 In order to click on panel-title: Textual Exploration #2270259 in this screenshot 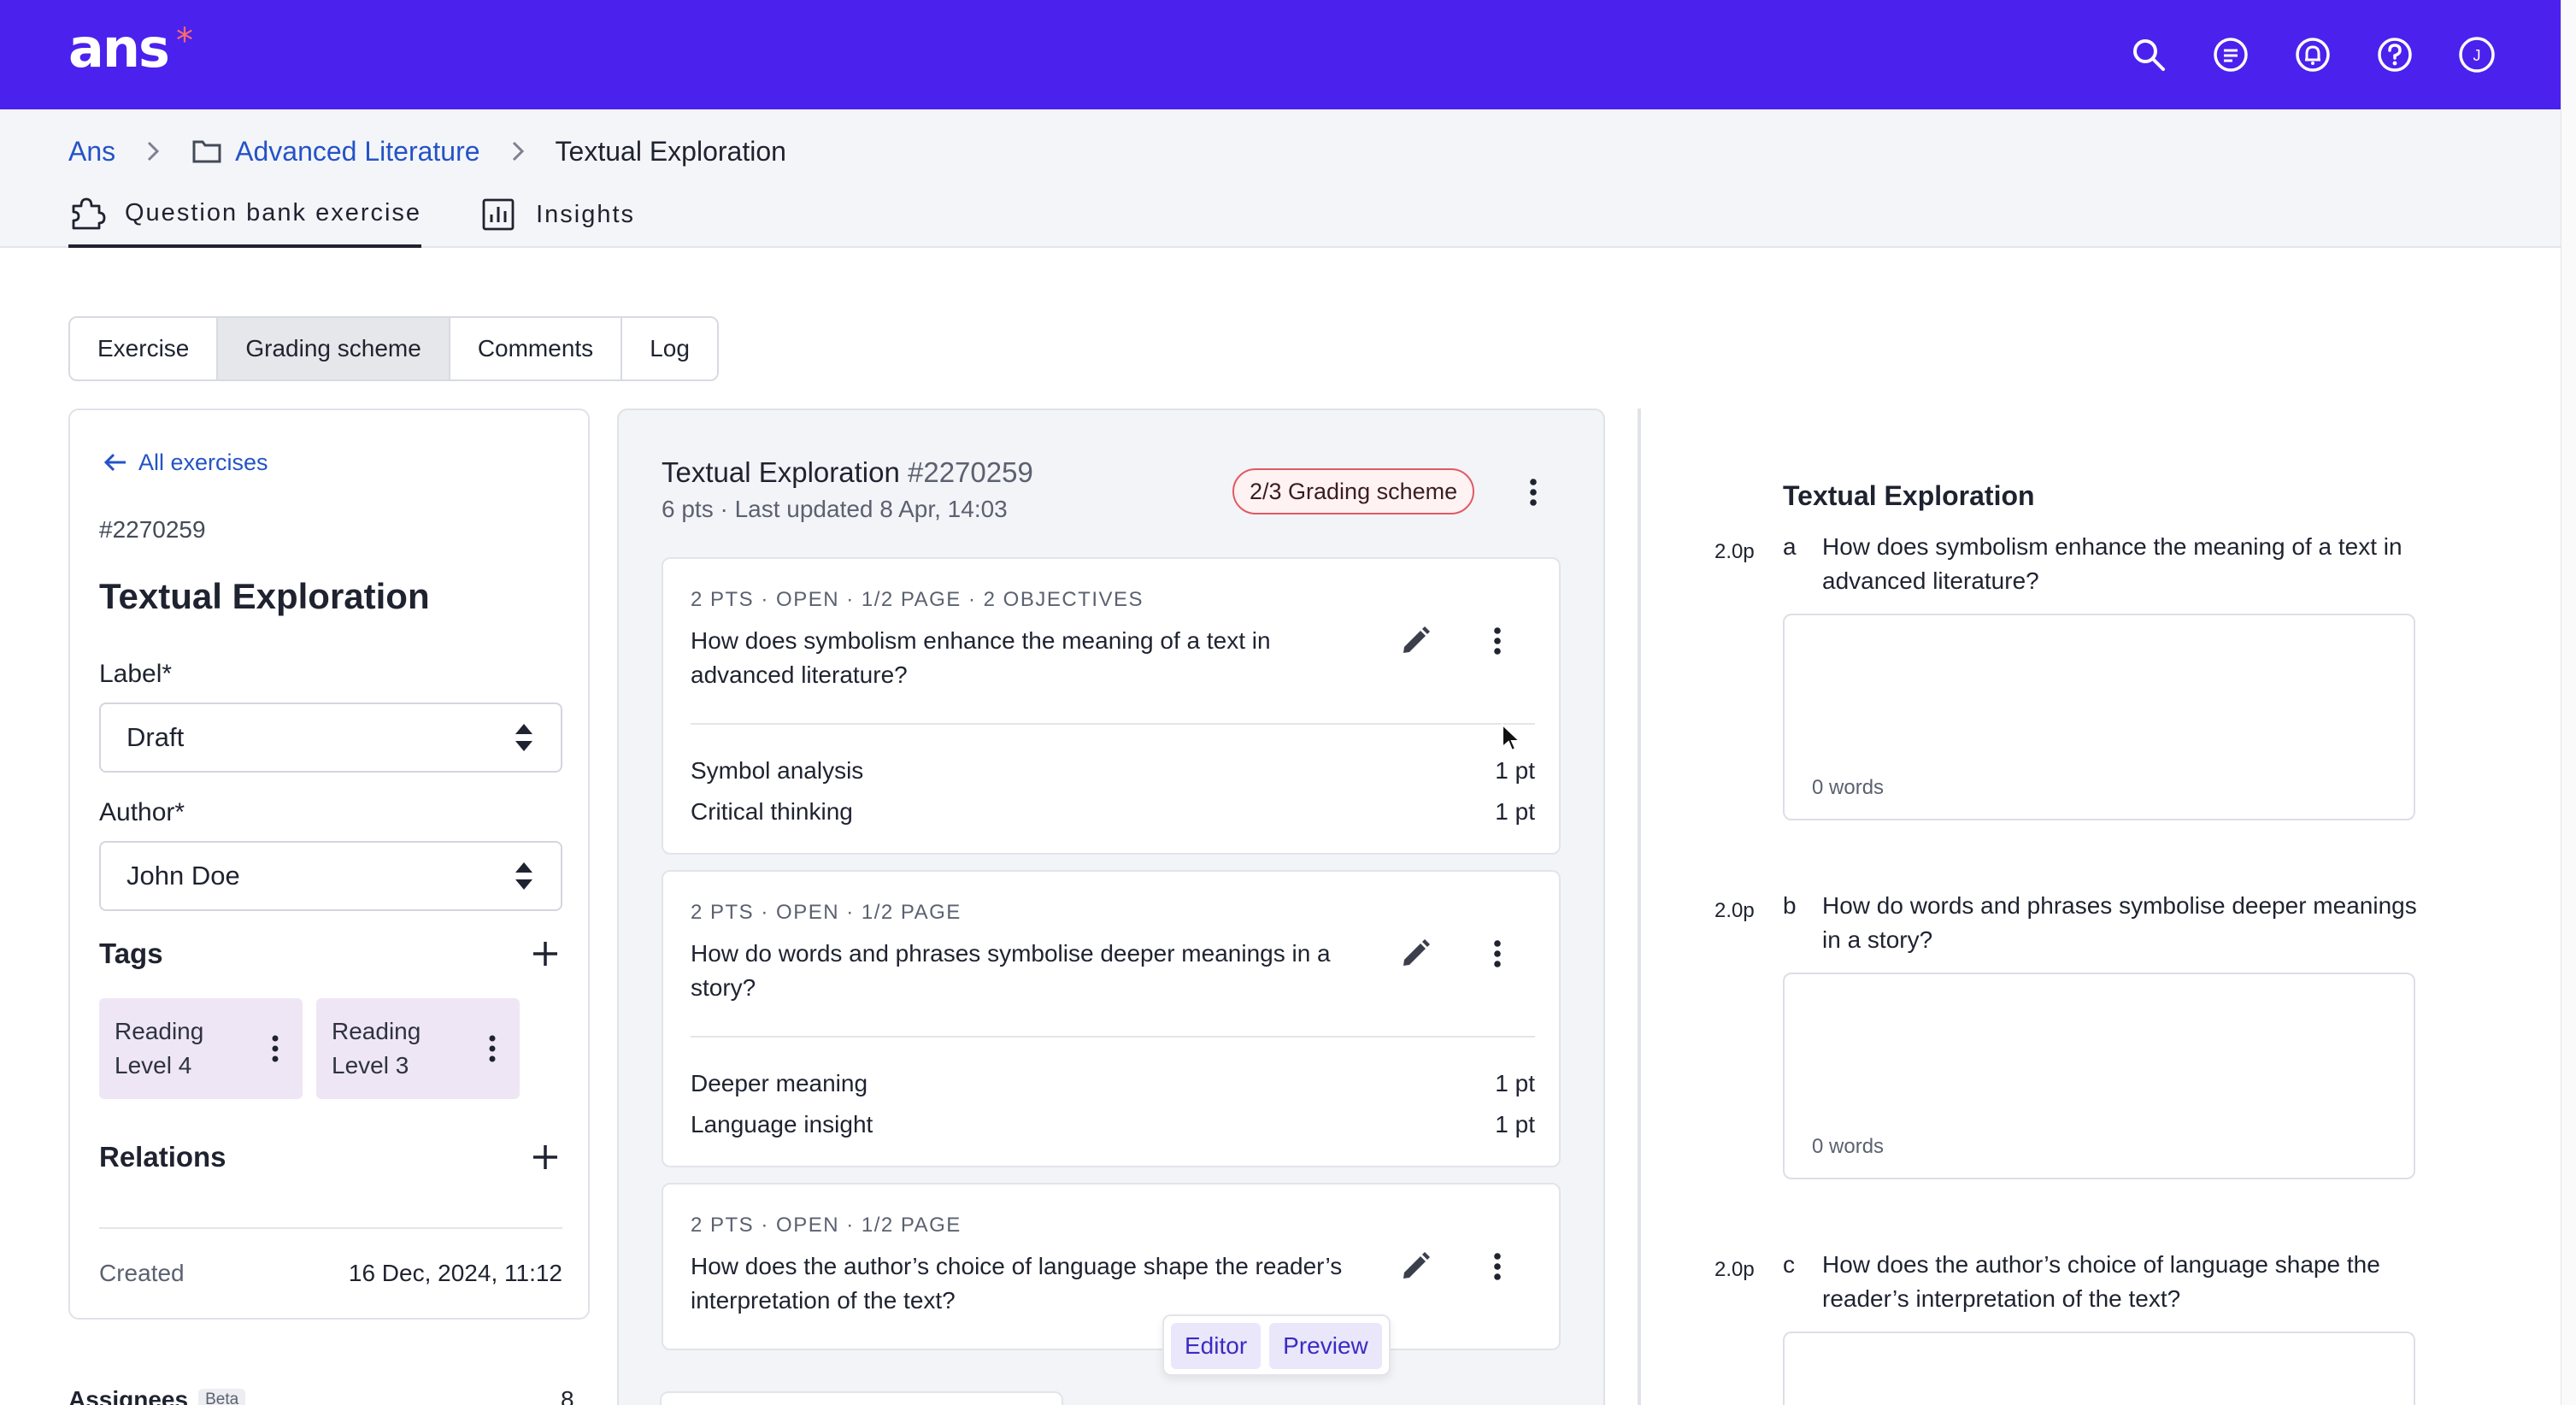, I will do `click(847, 472)`.